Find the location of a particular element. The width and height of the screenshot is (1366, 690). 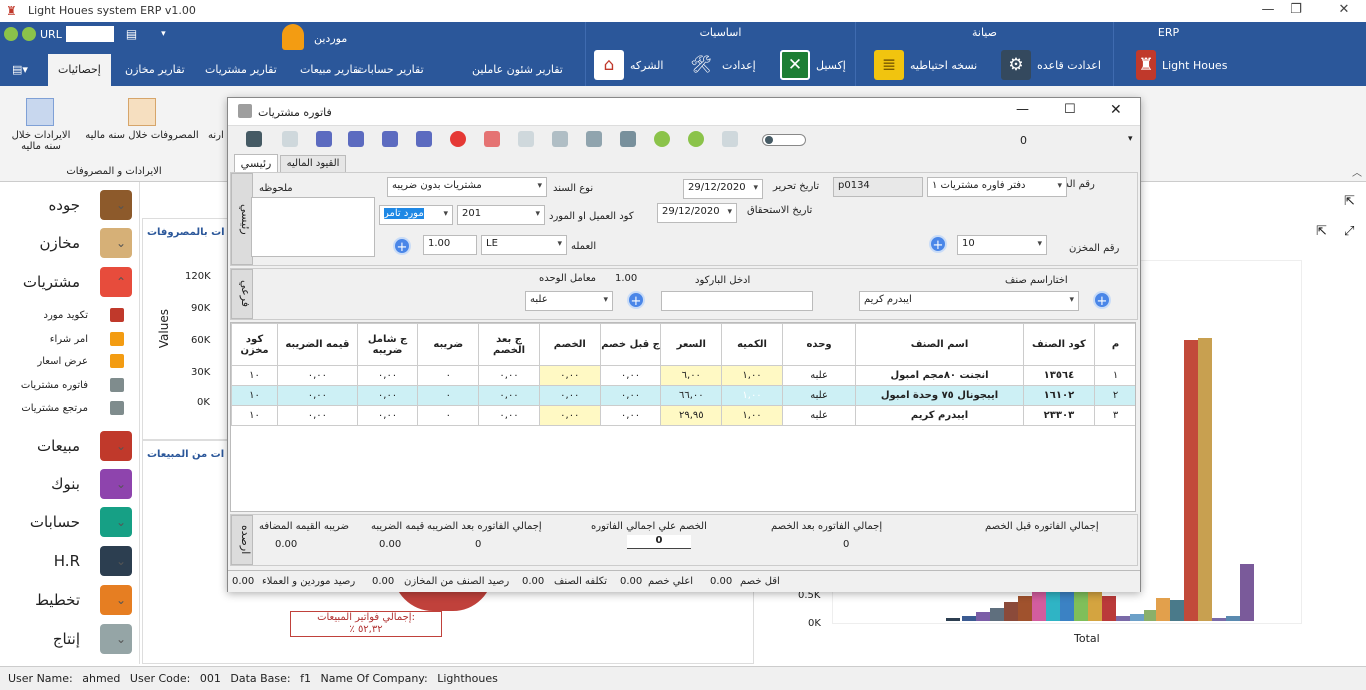

excel-button: ✕ إكسيل is located at coordinates (813, 65).